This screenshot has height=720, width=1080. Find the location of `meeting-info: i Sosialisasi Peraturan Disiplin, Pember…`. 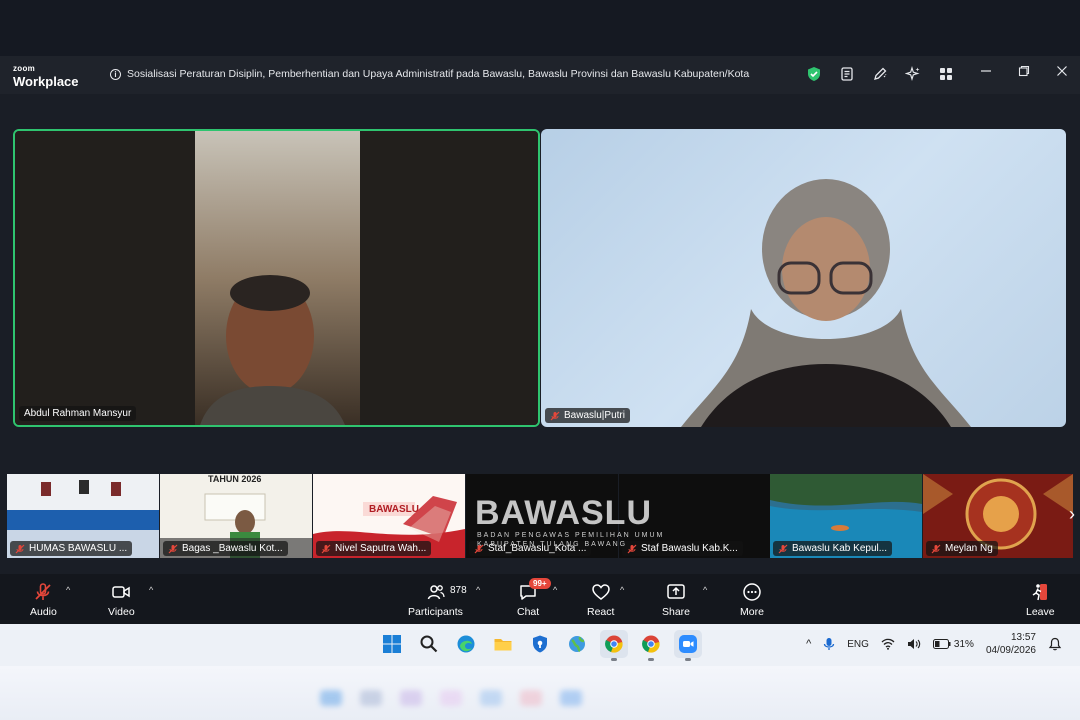

meeting-info: i Sosialisasi Peraturan Disiplin, Pember… is located at coordinates (429, 74).